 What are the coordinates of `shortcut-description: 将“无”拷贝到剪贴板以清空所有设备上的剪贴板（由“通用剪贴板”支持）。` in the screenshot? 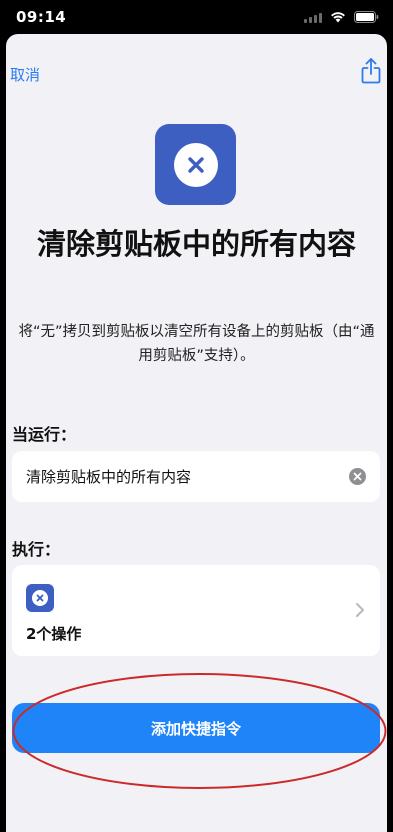 It's located at (196, 344).